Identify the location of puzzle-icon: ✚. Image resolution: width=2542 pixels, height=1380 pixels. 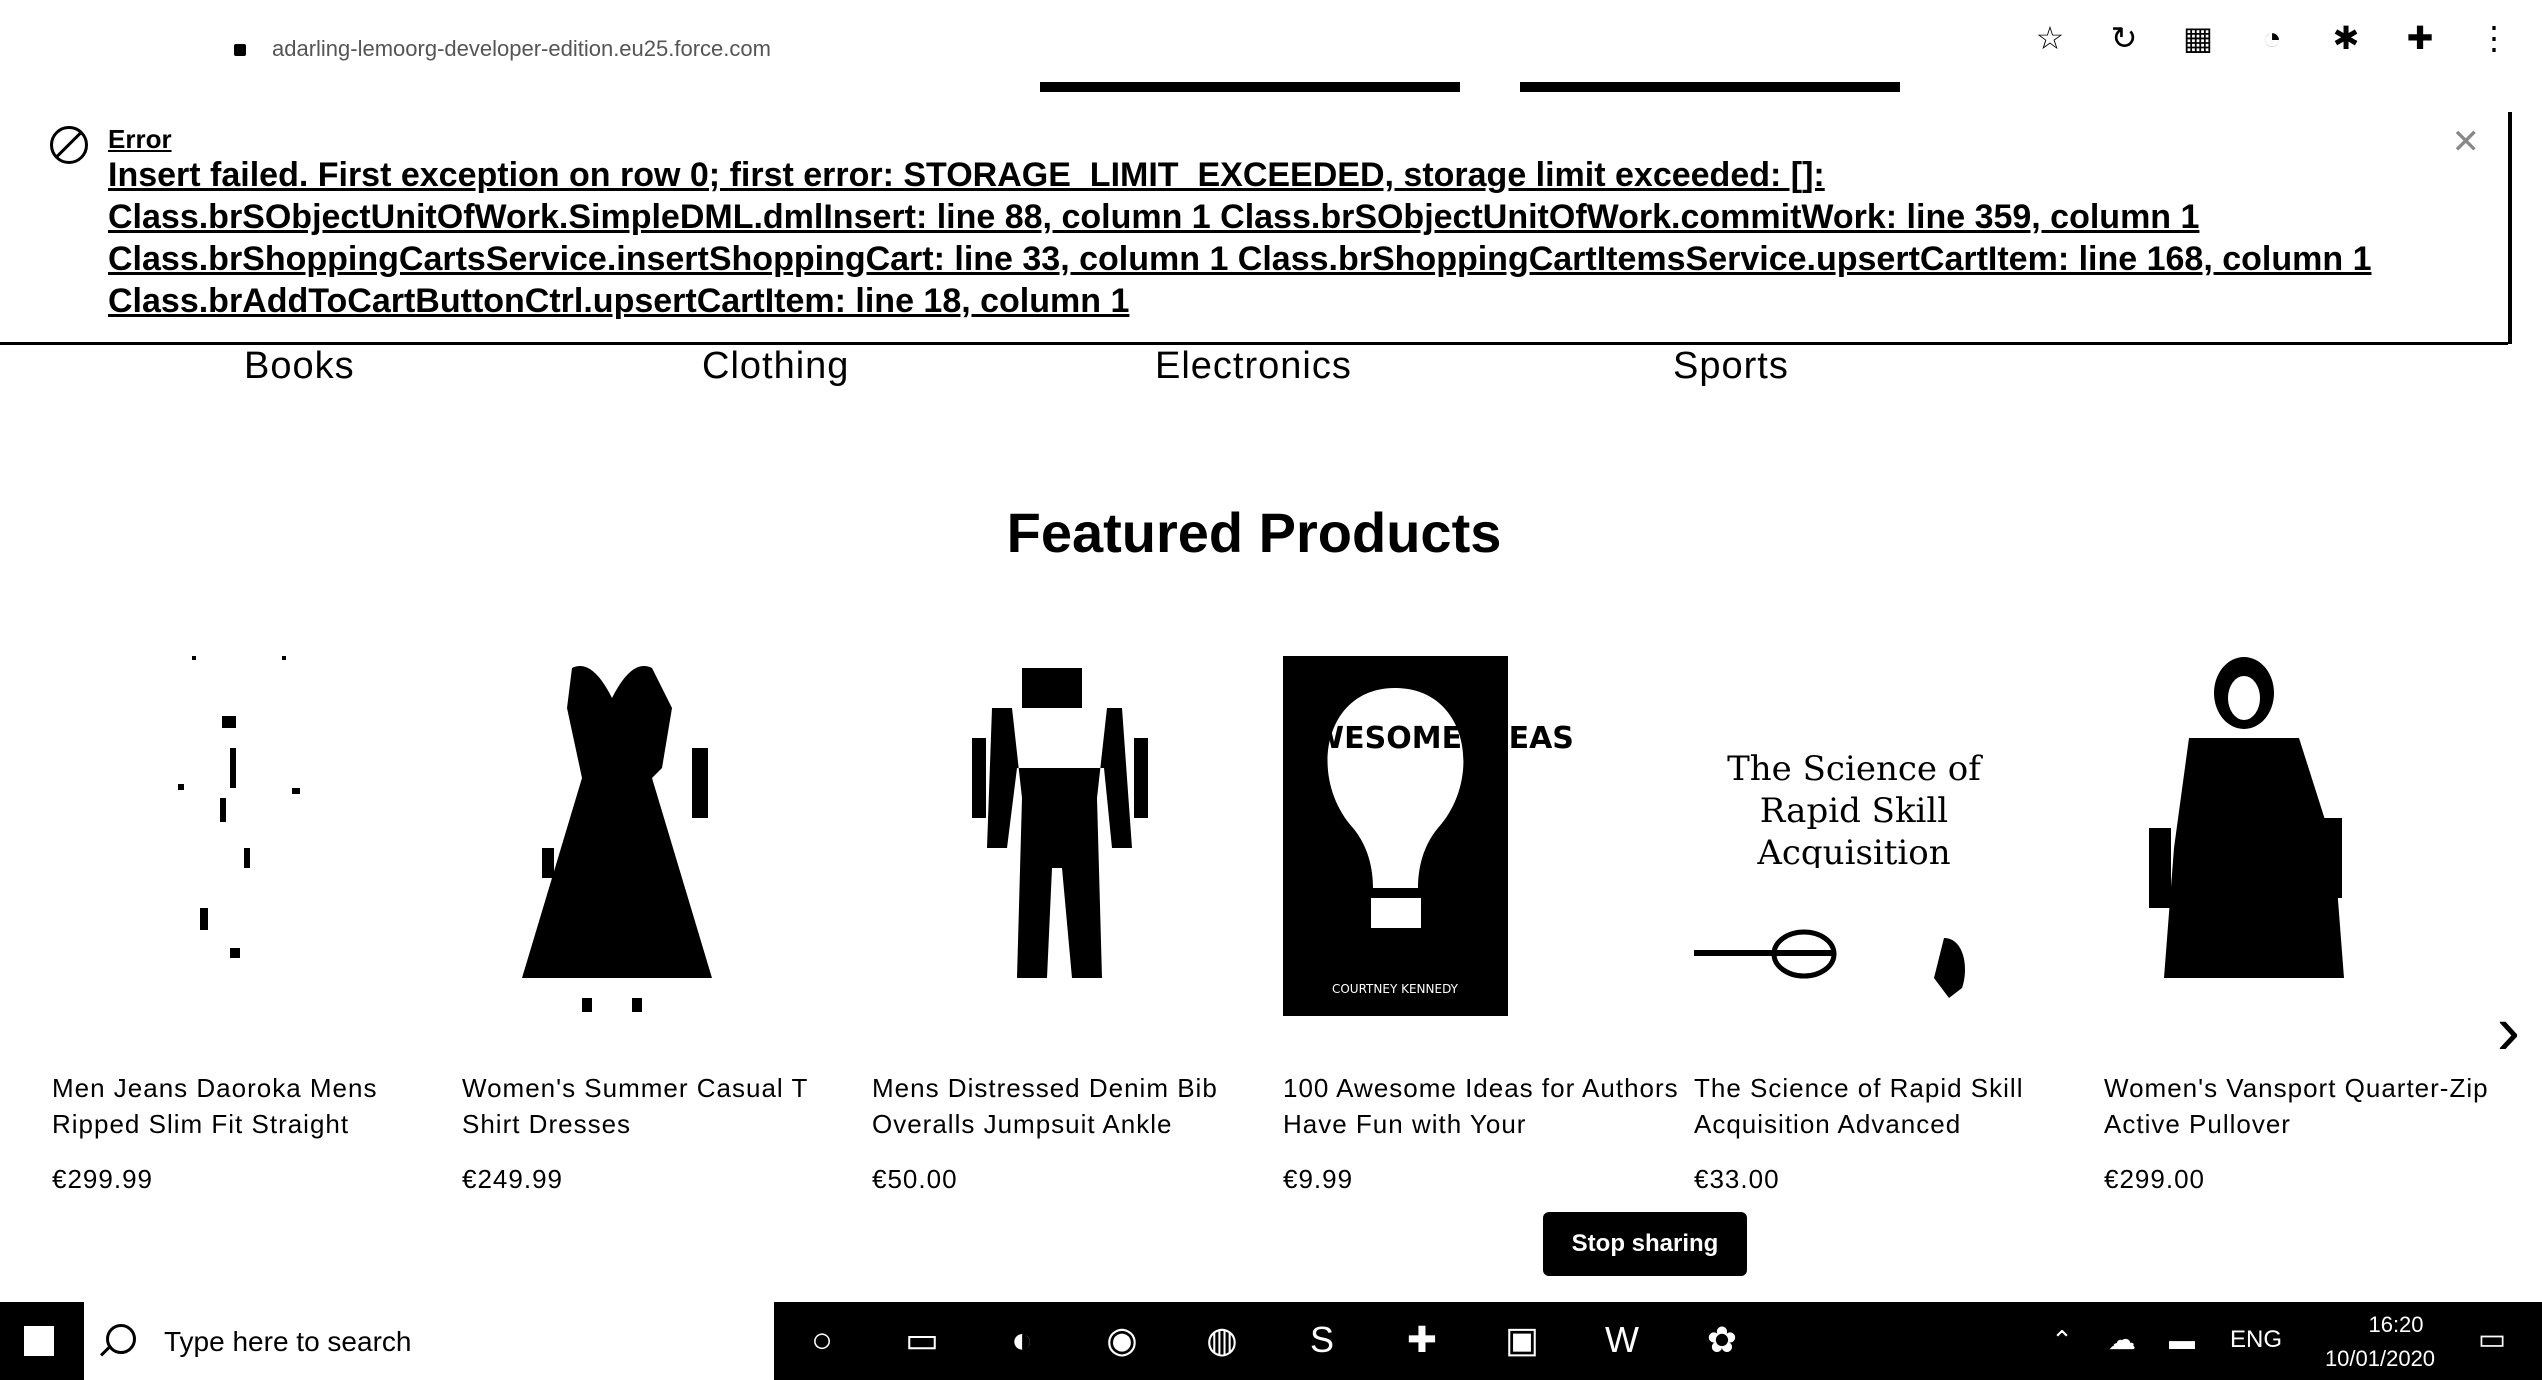
(2420, 38).